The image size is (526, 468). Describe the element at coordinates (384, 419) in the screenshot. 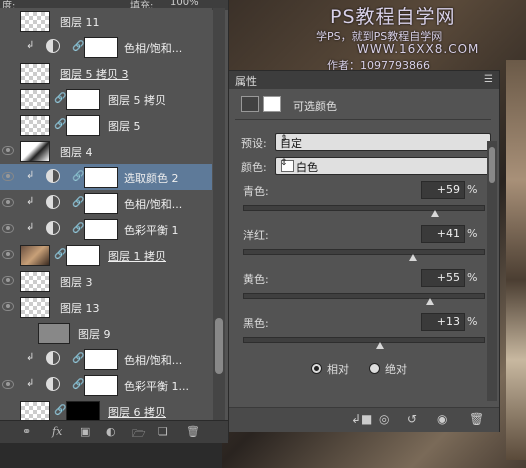

I see `view-previous-icon: ◎` at that location.